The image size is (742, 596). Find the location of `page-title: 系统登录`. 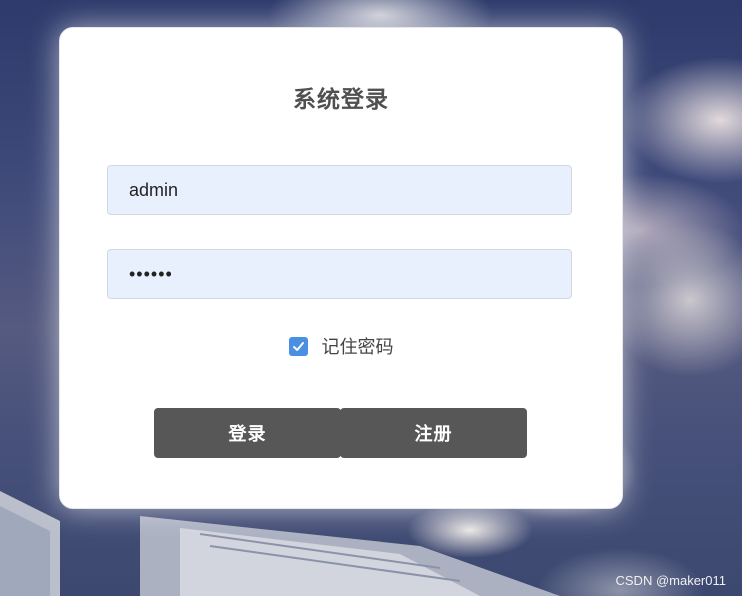

page-title: 系统登录 is located at coordinates (341, 100).